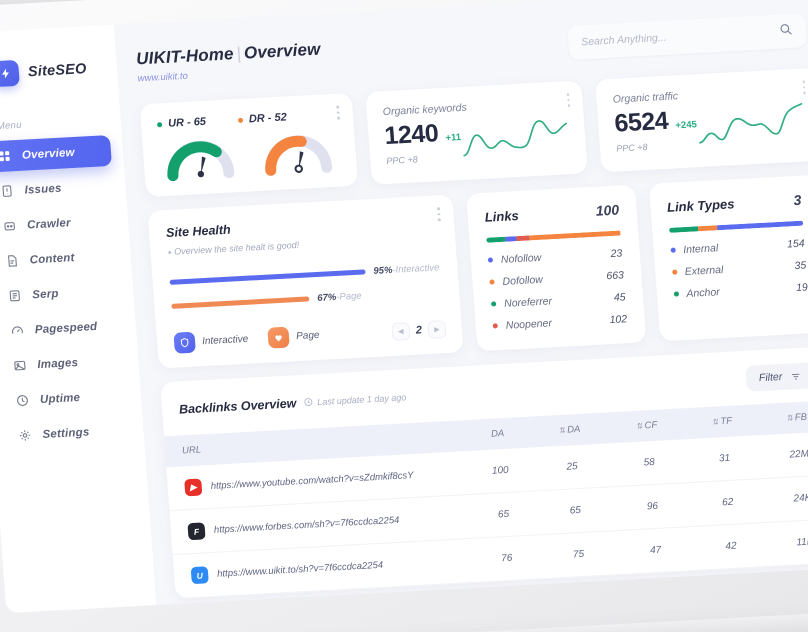  I want to click on legend-interactive: Interactive, so click(211, 341).